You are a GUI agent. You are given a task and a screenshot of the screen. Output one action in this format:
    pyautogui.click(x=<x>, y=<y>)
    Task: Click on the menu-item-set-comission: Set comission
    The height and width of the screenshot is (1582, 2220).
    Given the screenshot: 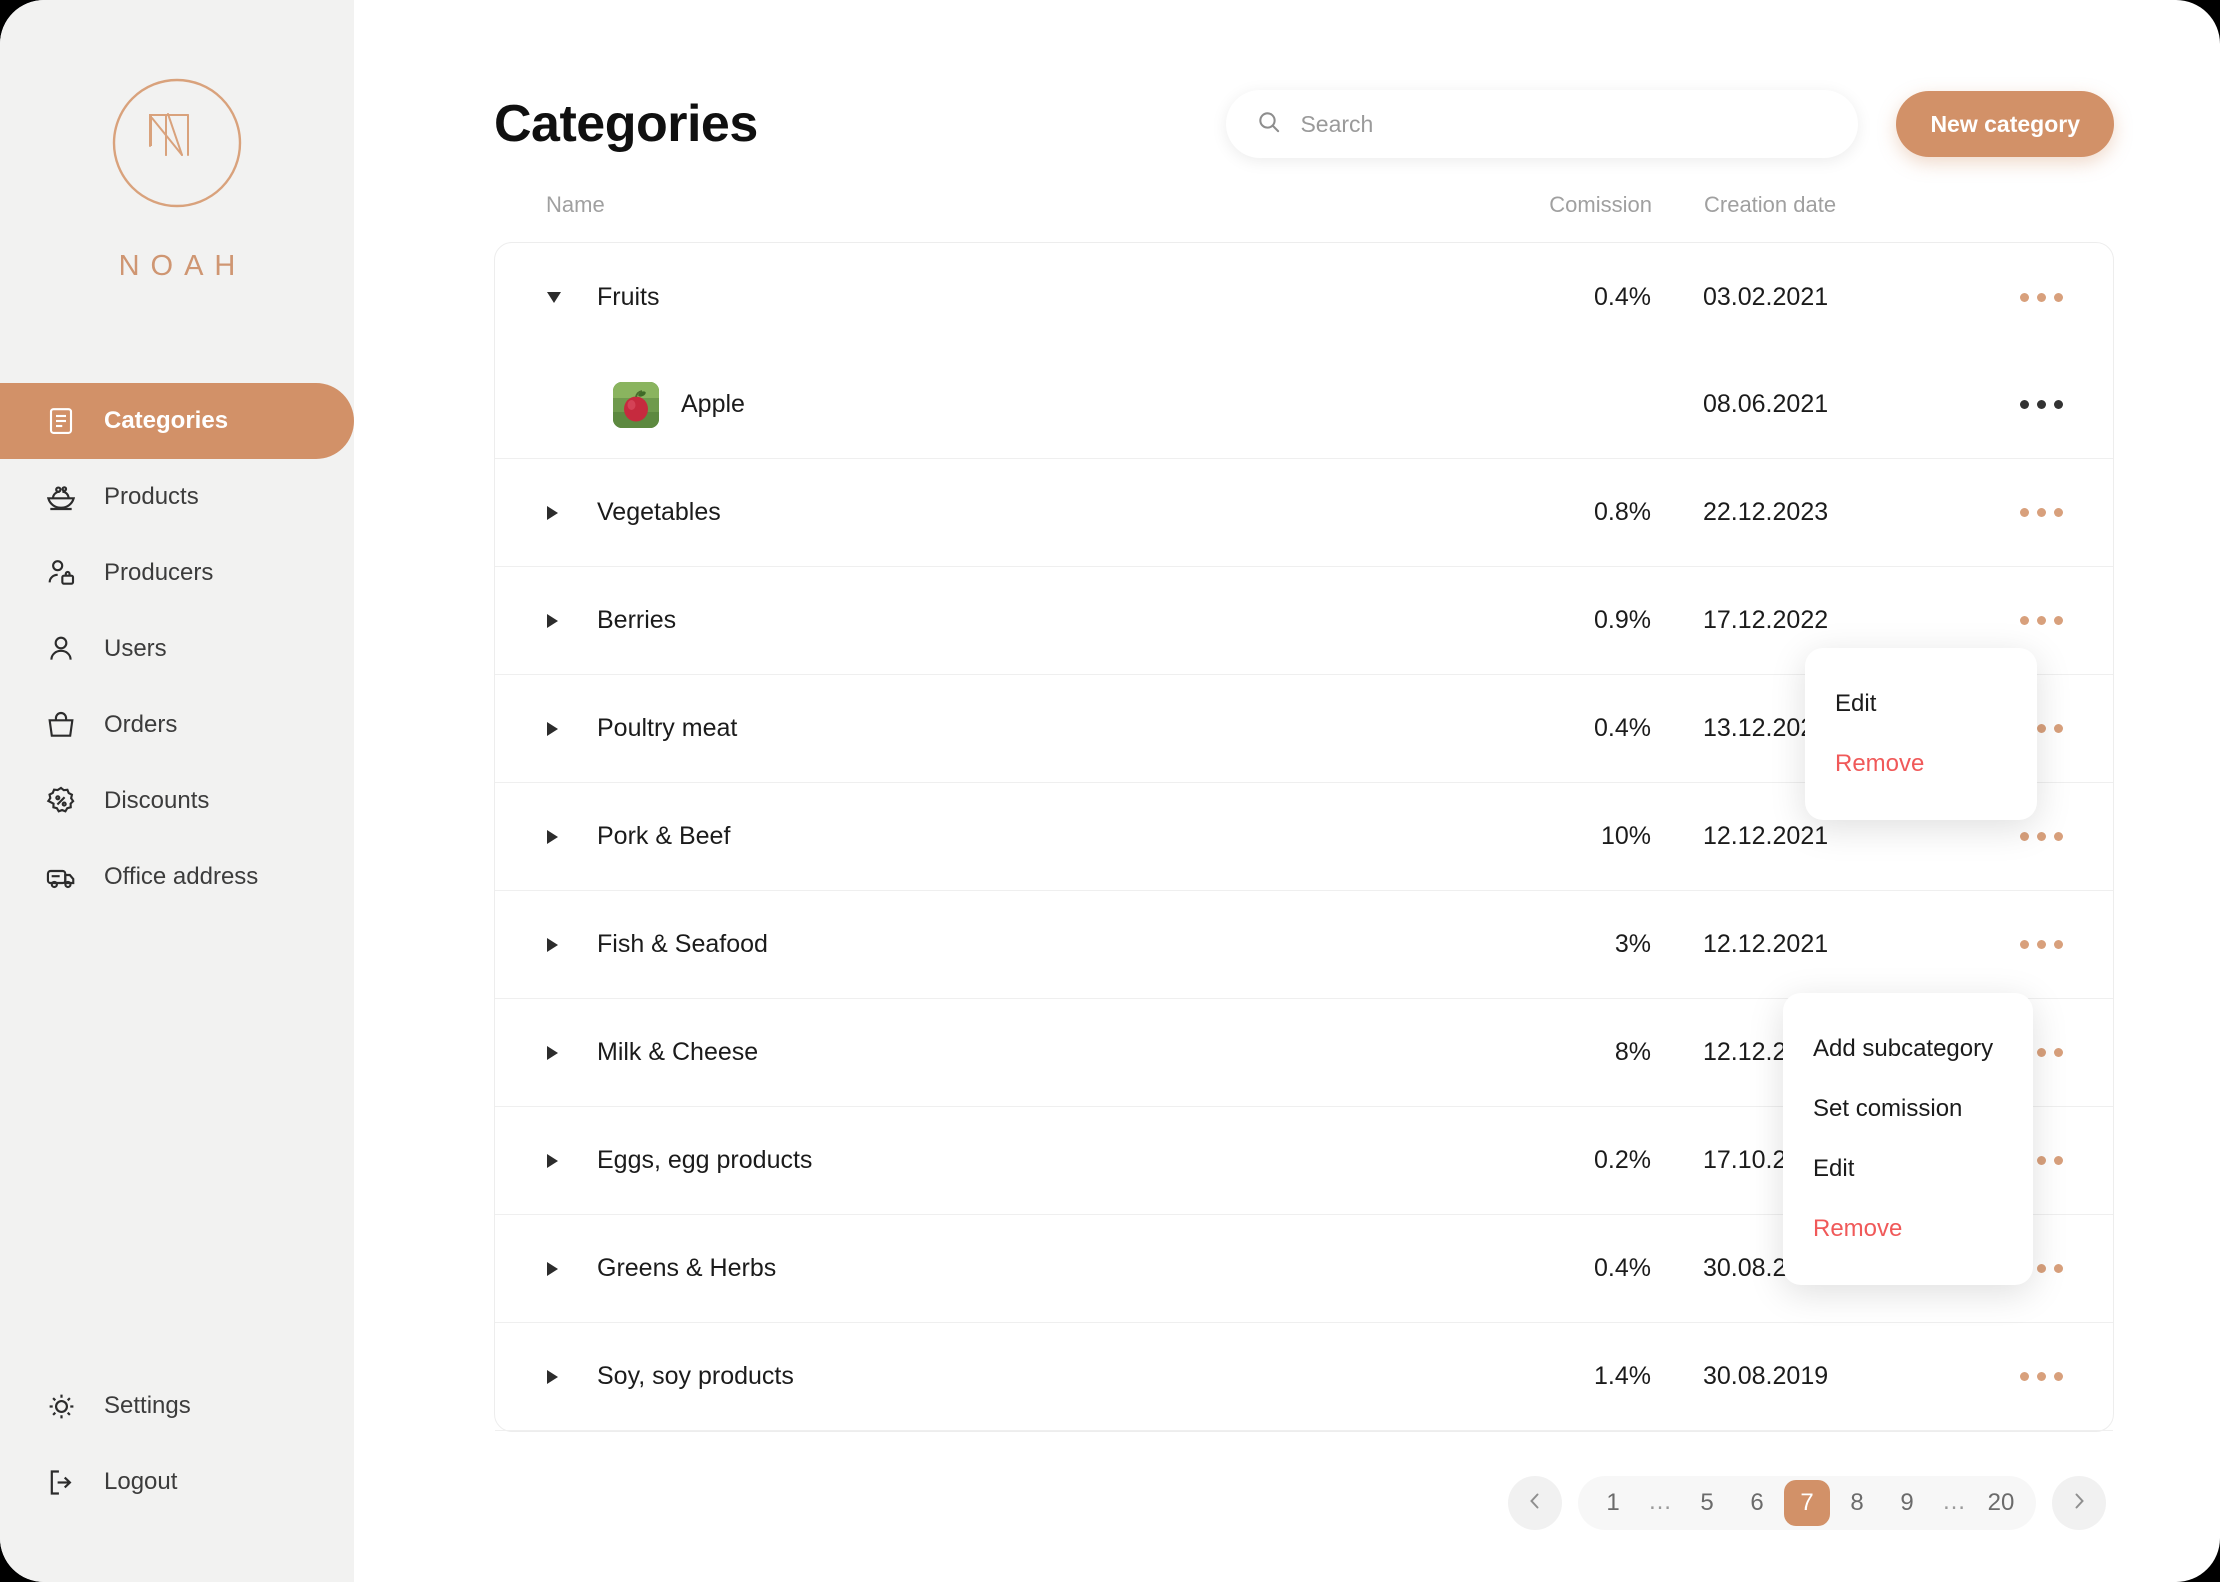 What is the action you would take?
    pyautogui.click(x=1908, y=1109)
    